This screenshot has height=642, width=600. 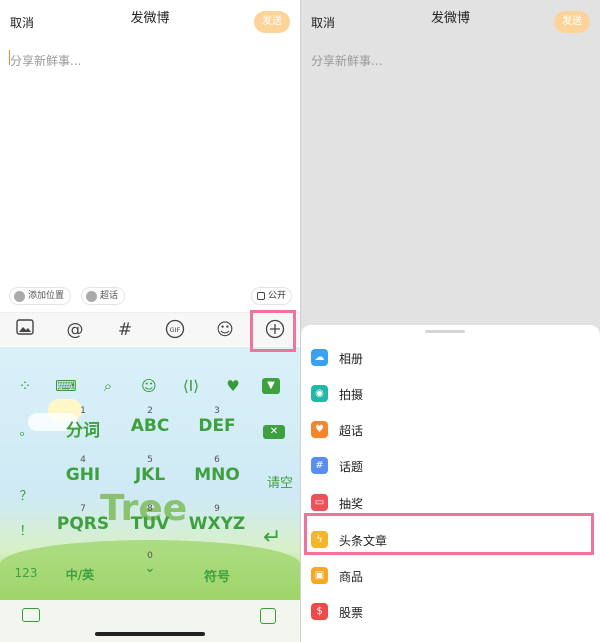 What do you see at coordinates (319, 393) in the screenshot?
I see `camera-icon: ◉` at bounding box center [319, 393].